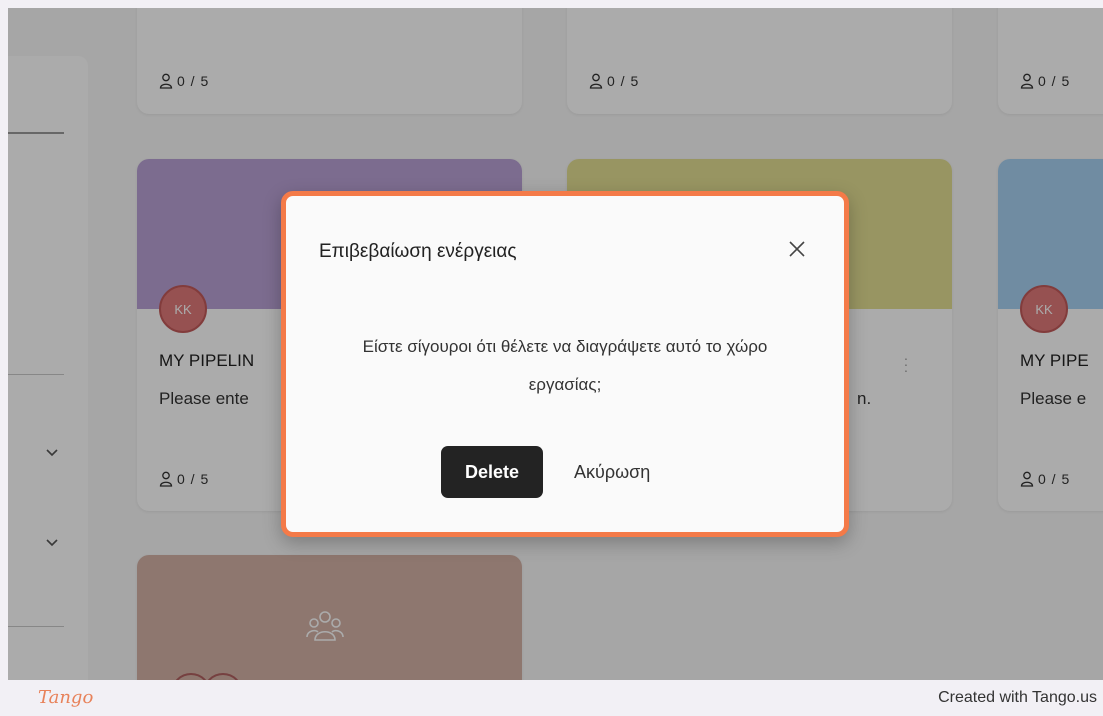  What do you see at coordinates (1017, 697) in the screenshot?
I see `footer-credit: Created with Tango.us` at bounding box center [1017, 697].